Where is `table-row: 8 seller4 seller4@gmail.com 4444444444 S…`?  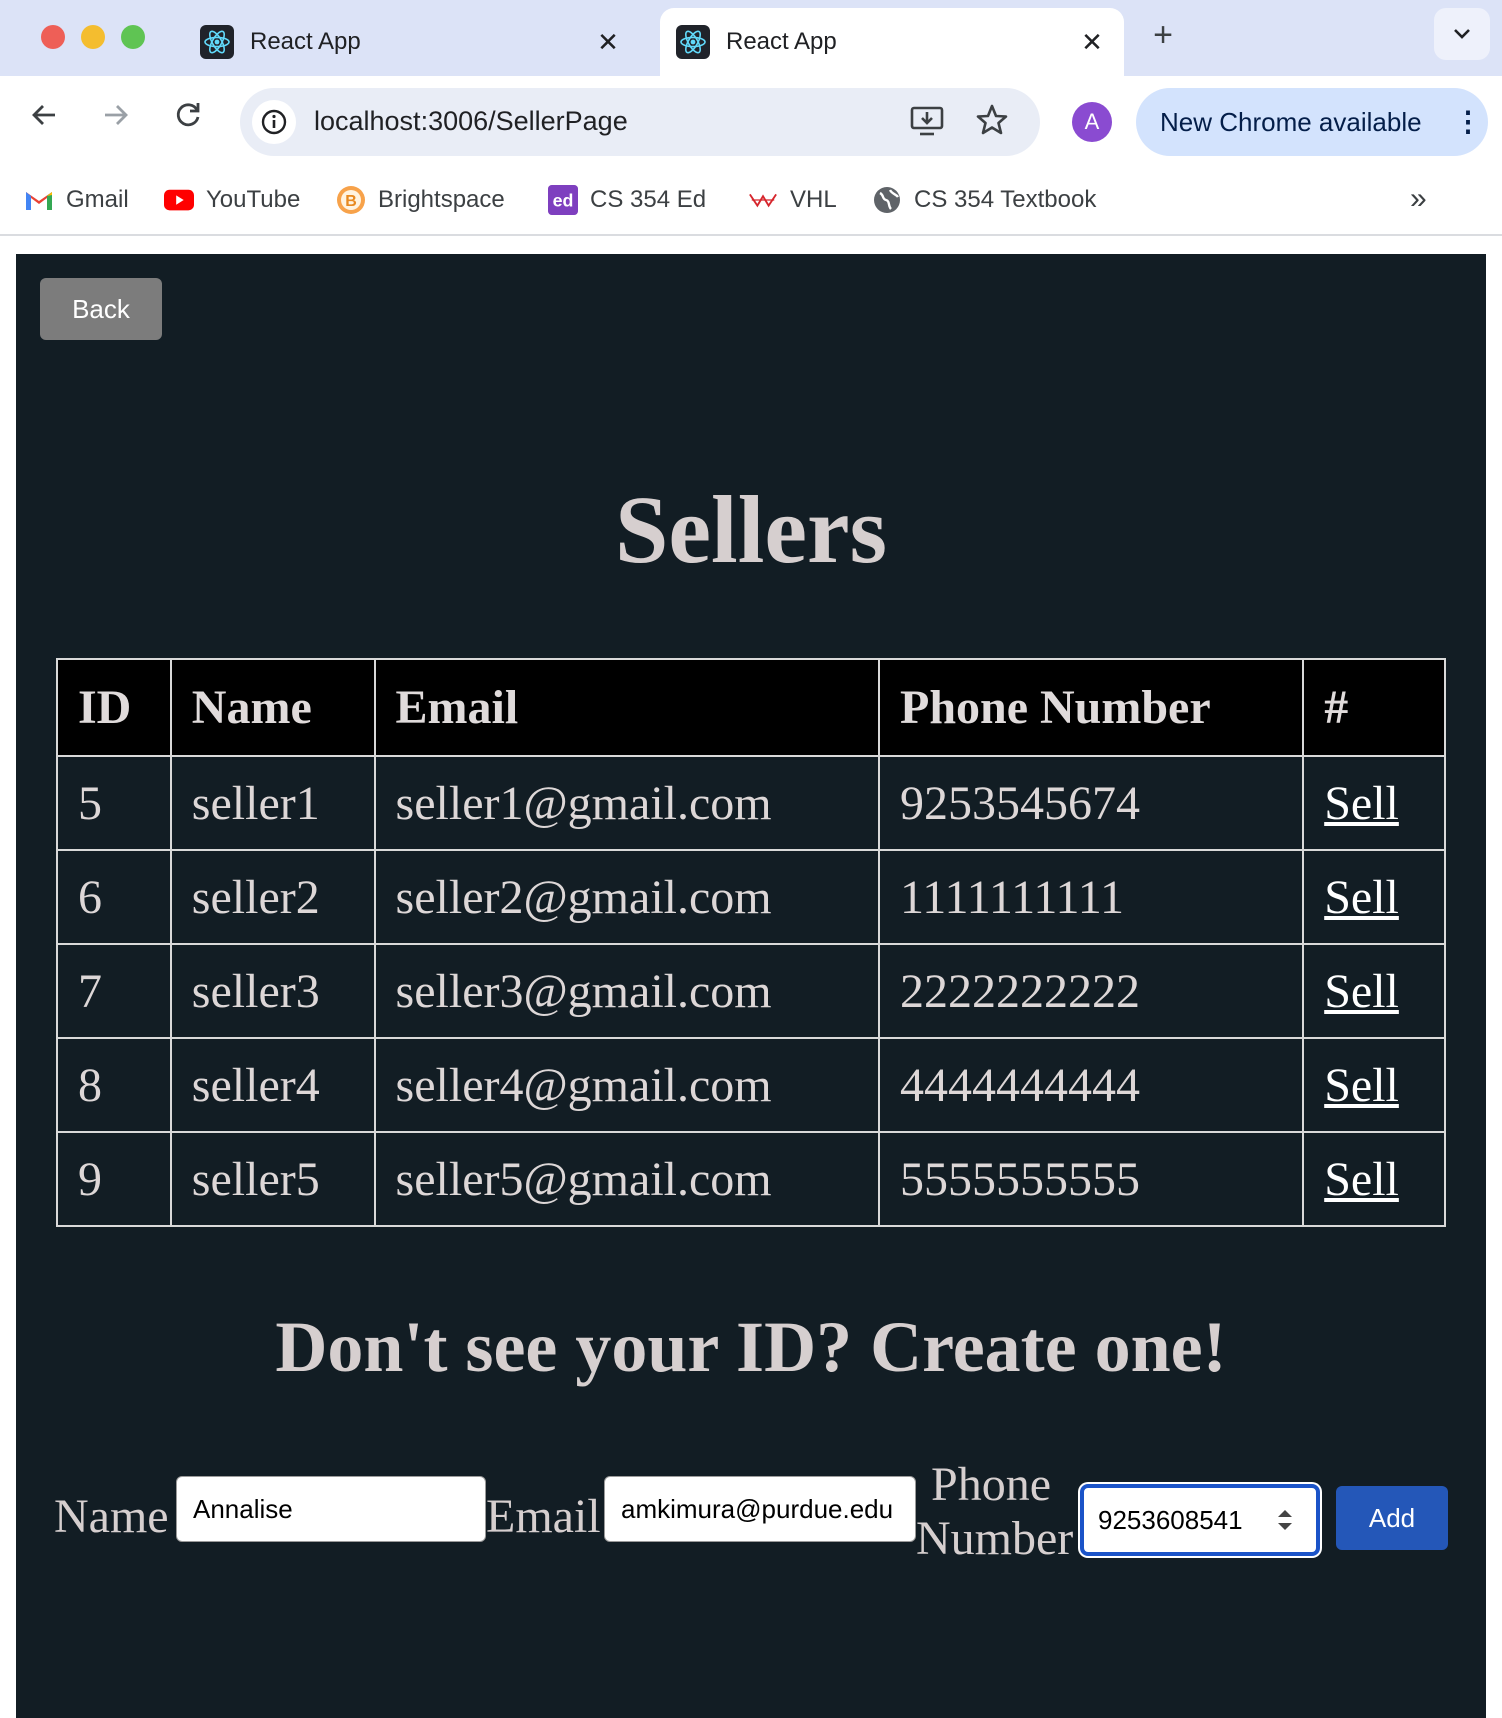 table-row: 8 seller4 seller4@gmail.com 4444444444 S… is located at coordinates (751, 1085).